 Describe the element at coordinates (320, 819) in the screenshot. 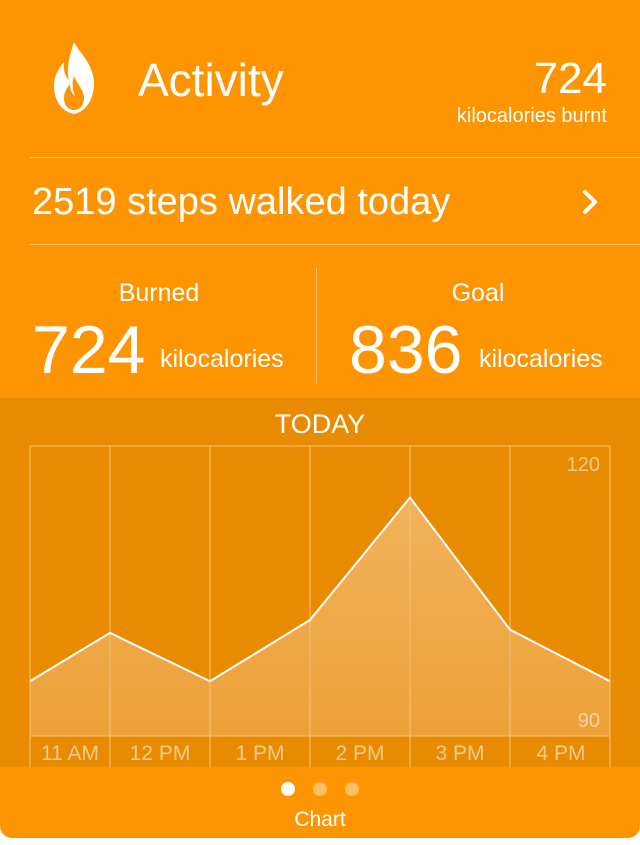

I see `footer-label: Chart` at that location.